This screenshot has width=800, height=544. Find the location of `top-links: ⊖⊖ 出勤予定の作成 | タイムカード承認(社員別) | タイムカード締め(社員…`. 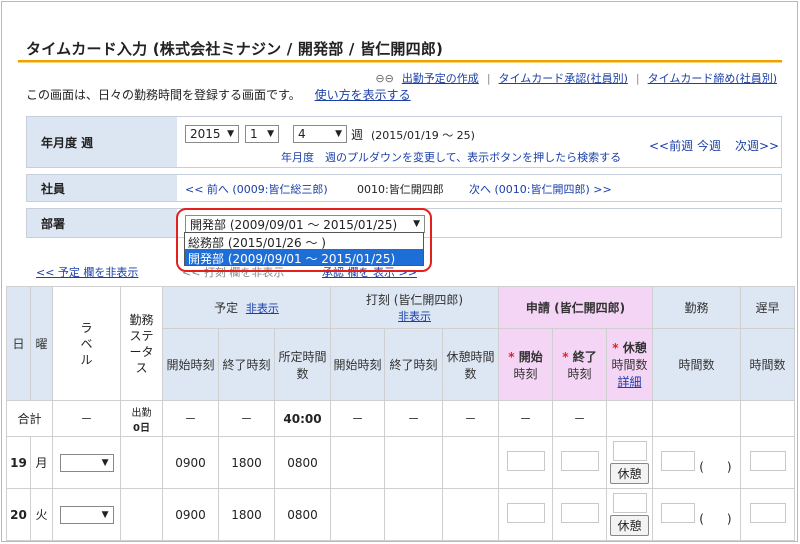

top-links: ⊖⊖ 出勤予定の作成 | タイムカード承認(社員別) | タイムカード締め(社員… is located at coordinates (576, 78).